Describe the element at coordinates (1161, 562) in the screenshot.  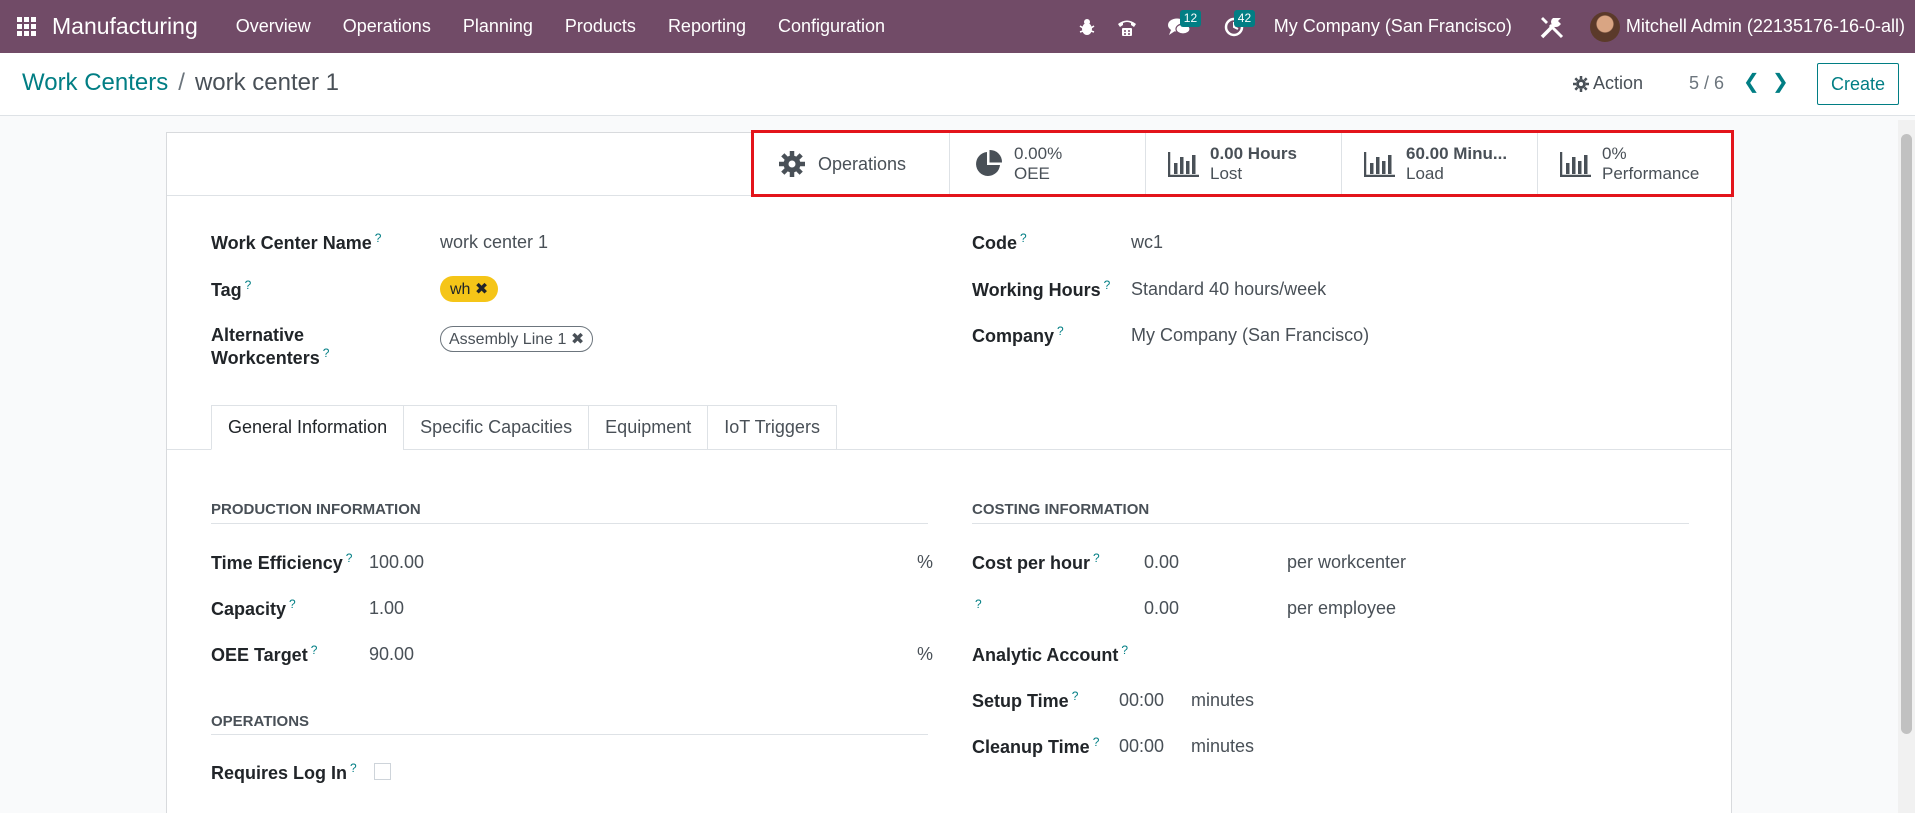
I see `cost-per-hour-field: 0.00` at that location.